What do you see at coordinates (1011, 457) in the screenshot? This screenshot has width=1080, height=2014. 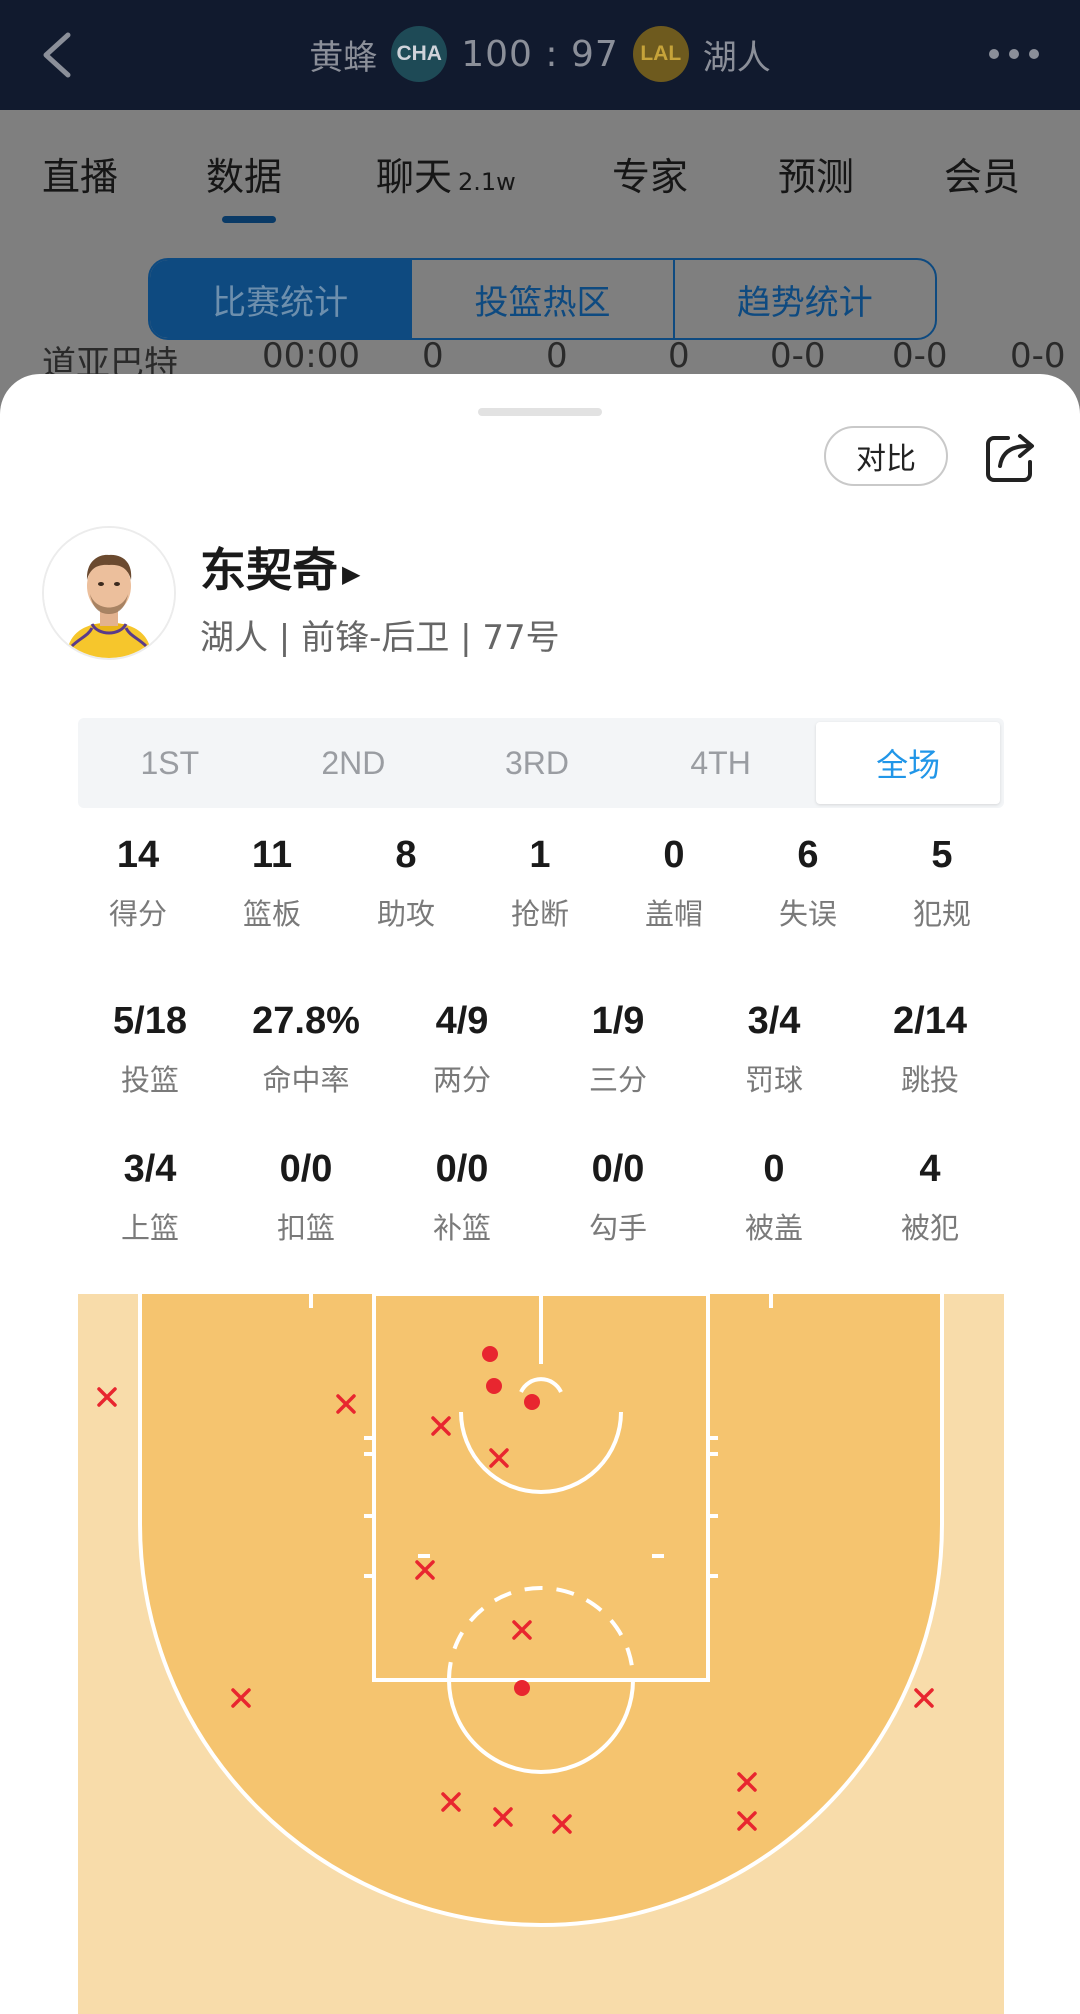 I see `share-icon` at bounding box center [1011, 457].